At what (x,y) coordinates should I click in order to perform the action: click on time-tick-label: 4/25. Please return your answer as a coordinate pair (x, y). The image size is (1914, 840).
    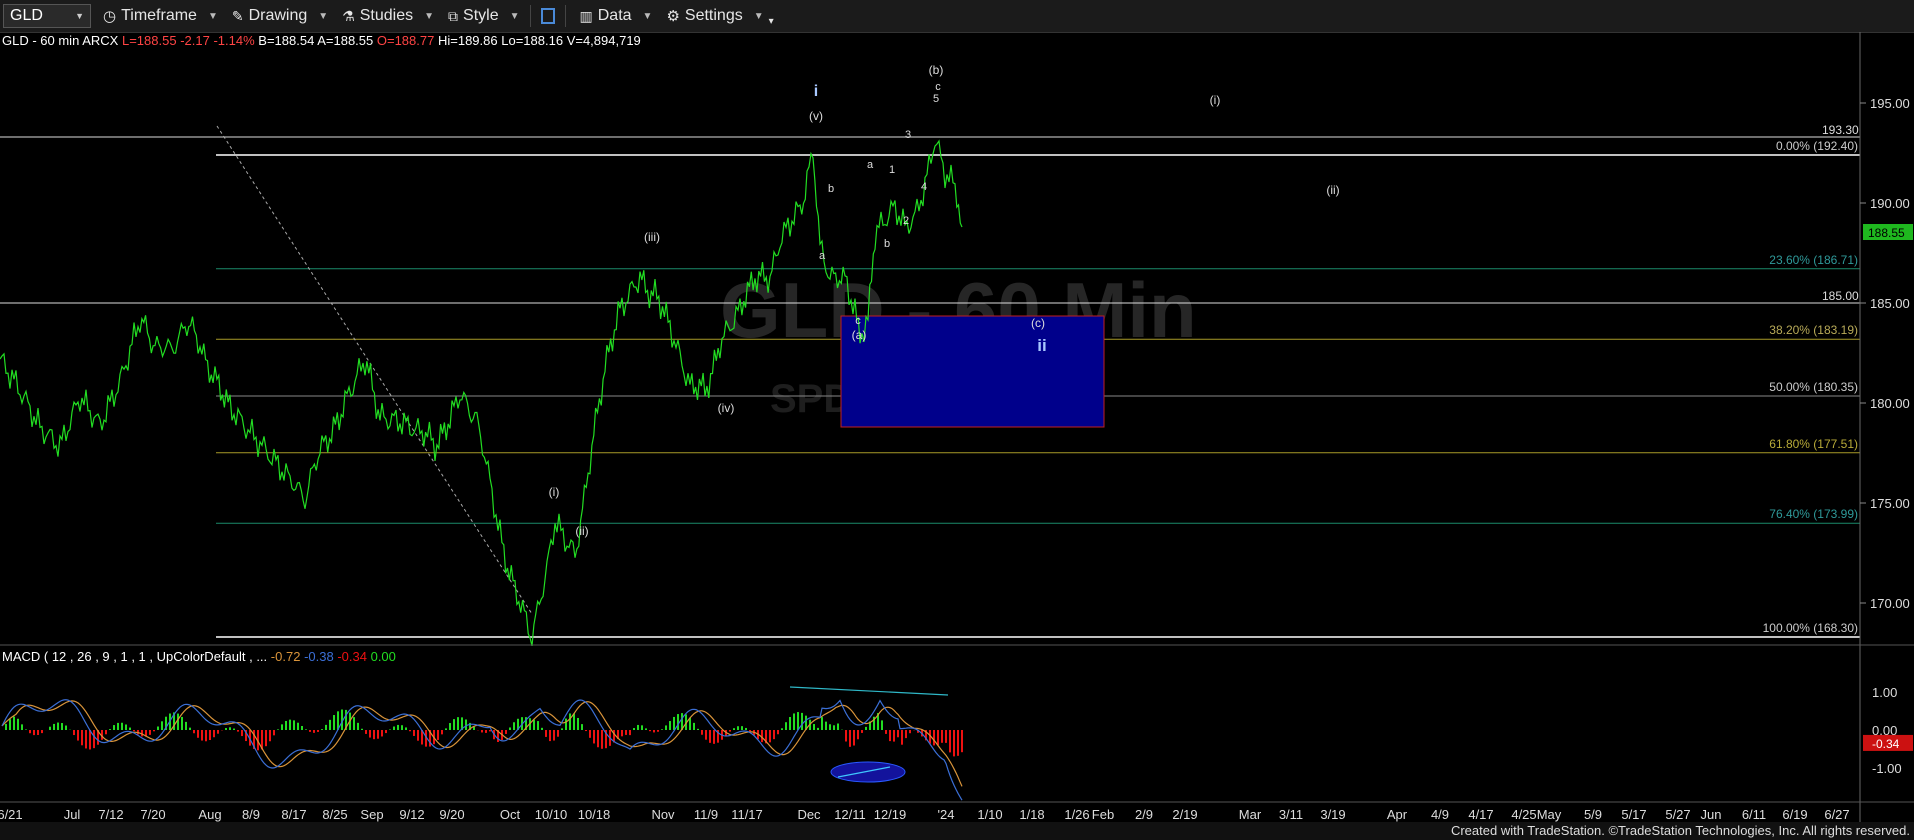
    Looking at the image, I should click on (1523, 814).